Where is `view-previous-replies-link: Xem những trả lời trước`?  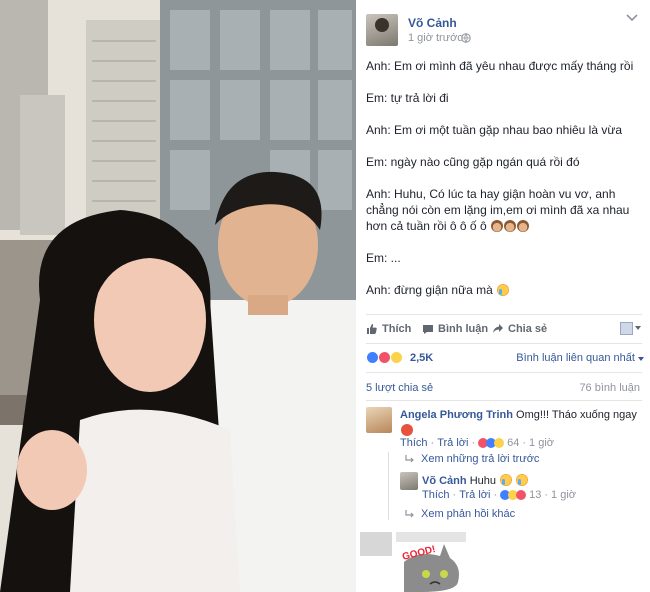
view-previous-replies-link: Xem những trả lời trước is located at coordinates (472, 459).